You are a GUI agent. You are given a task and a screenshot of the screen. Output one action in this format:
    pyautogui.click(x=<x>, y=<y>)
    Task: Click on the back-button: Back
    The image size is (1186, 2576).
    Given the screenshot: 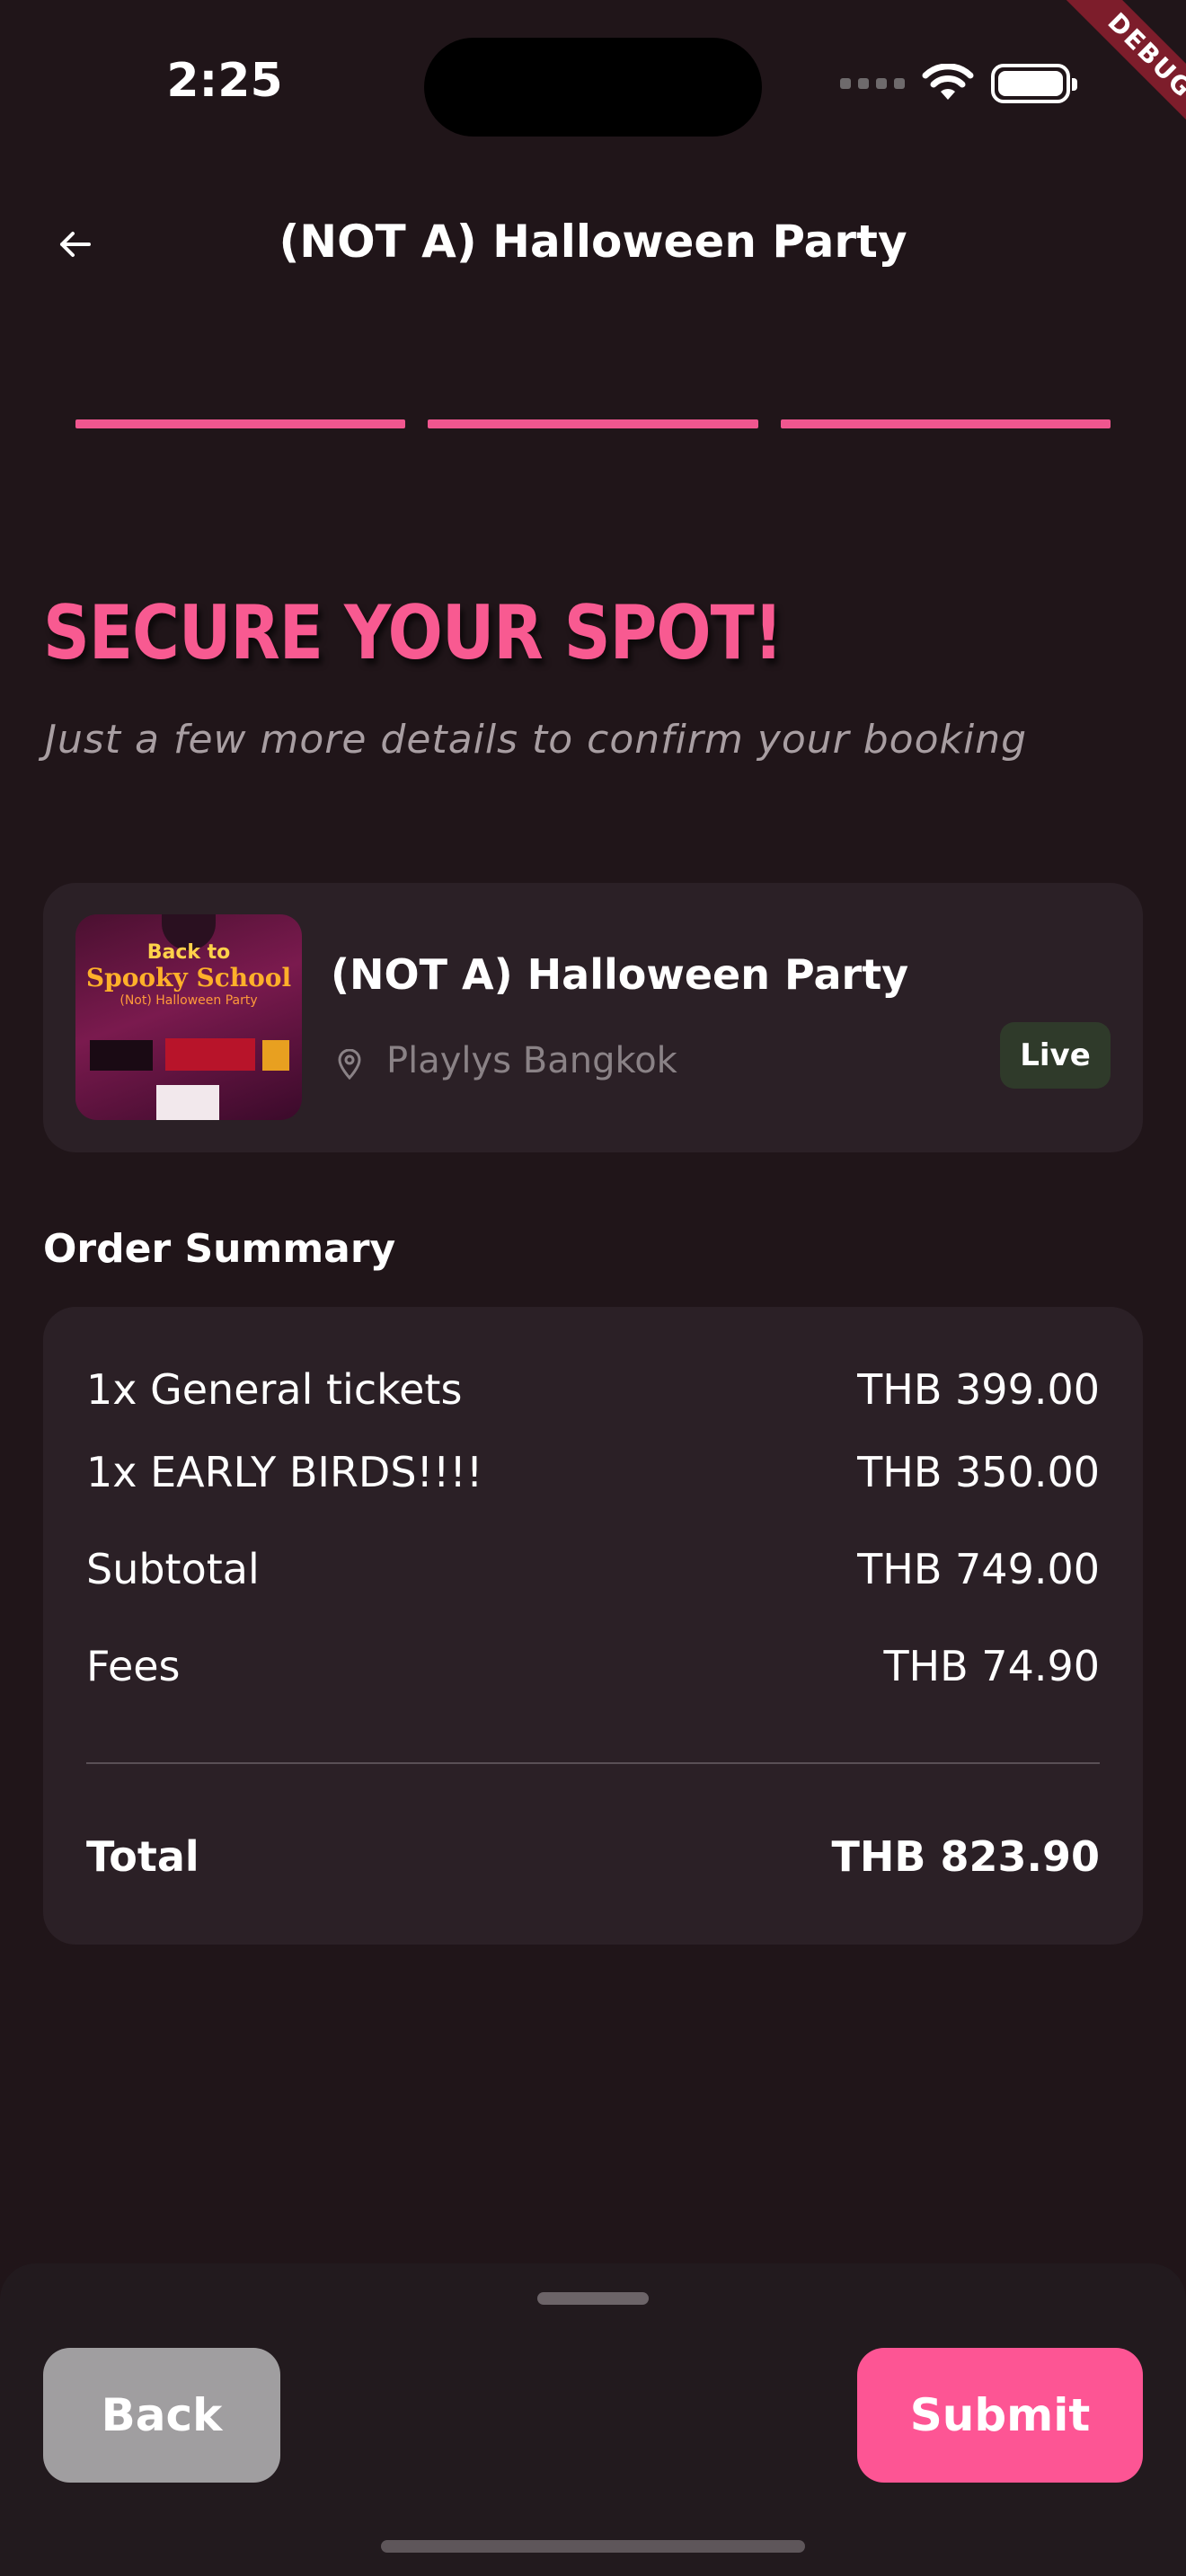 What is the action you would take?
    pyautogui.click(x=161, y=2415)
    